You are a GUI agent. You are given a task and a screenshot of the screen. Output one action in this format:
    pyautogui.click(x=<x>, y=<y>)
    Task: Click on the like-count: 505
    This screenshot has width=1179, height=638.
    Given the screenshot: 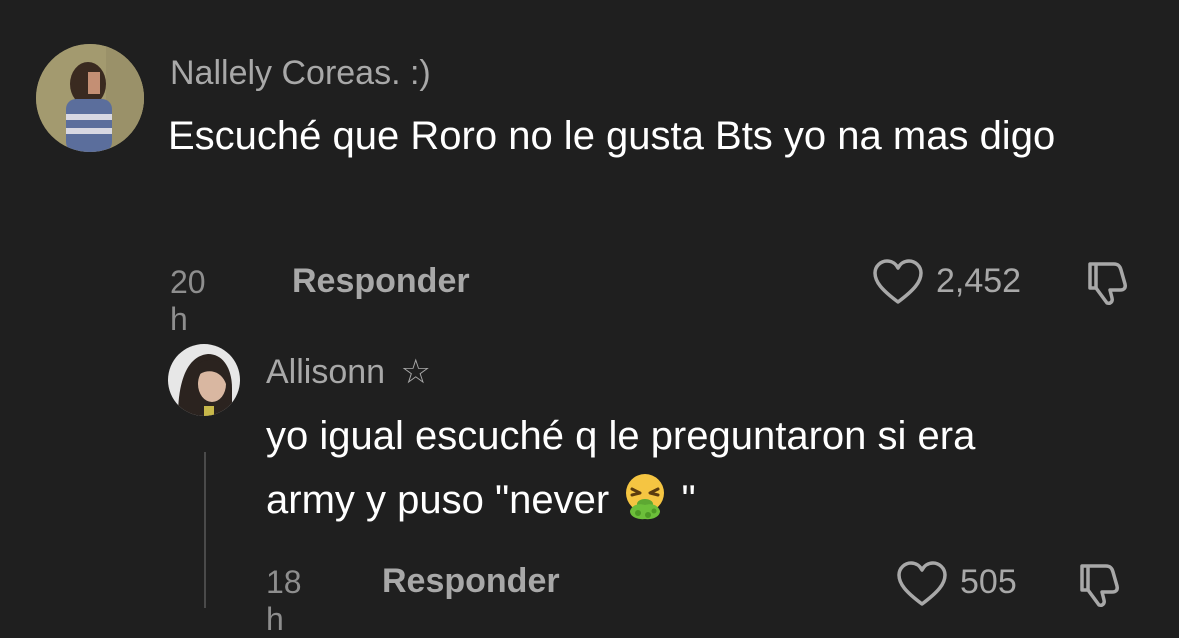 What is the action you would take?
    pyautogui.click(x=988, y=582)
    